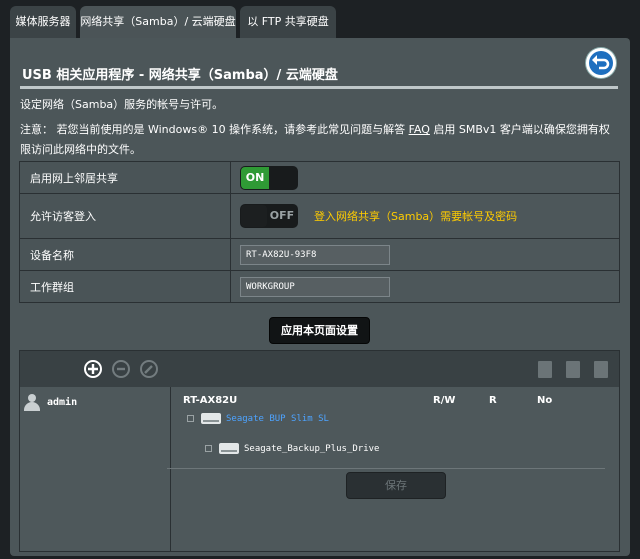 The height and width of the screenshot is (559, 640). Describe the element at coordinates (601, 369) in the screenshot. I see `edit-folder-icon` at that location.